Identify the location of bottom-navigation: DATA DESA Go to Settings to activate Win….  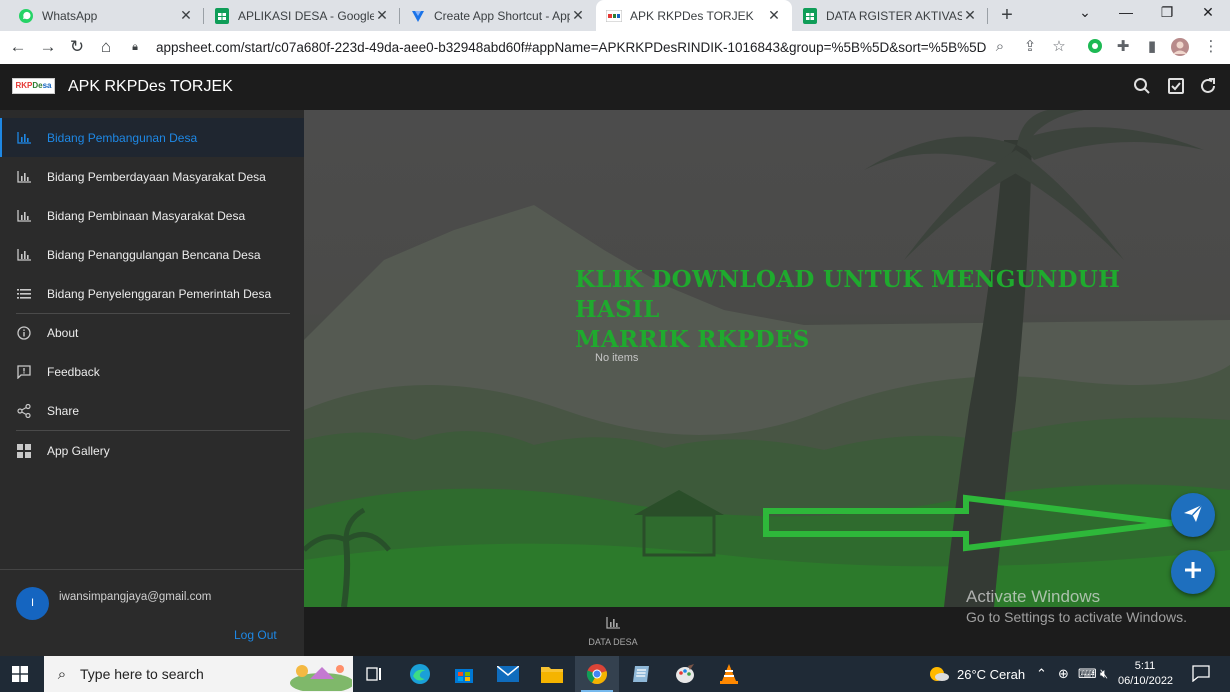
(767, 631).